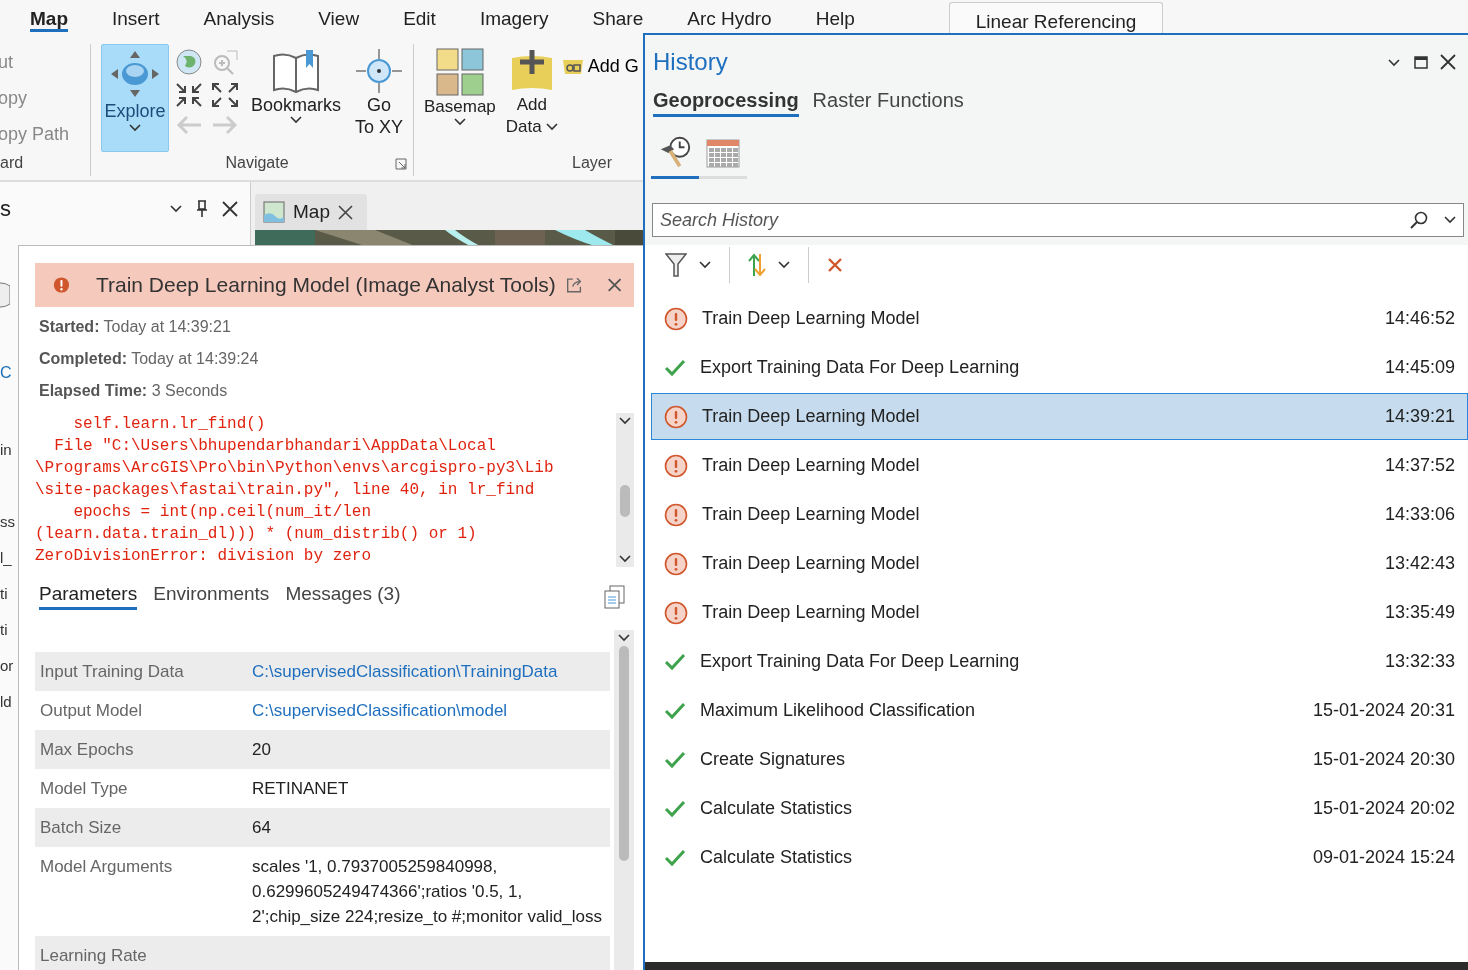  What do you see at coordinates (6, 373) in the screenshot?
I see `tree-item-label: C` at bounding box center [6, 373].